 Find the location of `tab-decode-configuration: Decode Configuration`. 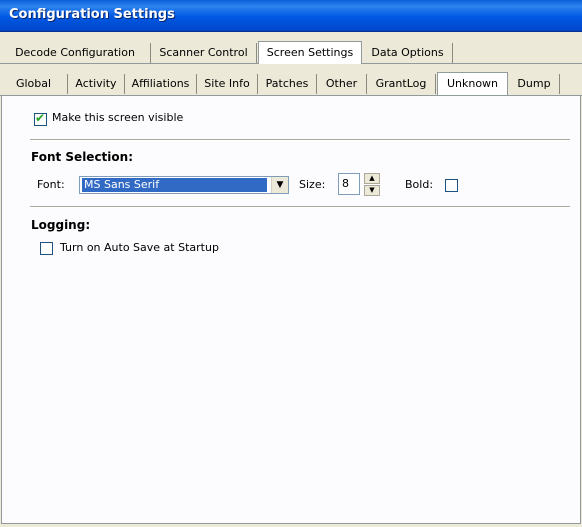

tab-decode-configuration: Decode Configuration is located at coordinates (75, 53).